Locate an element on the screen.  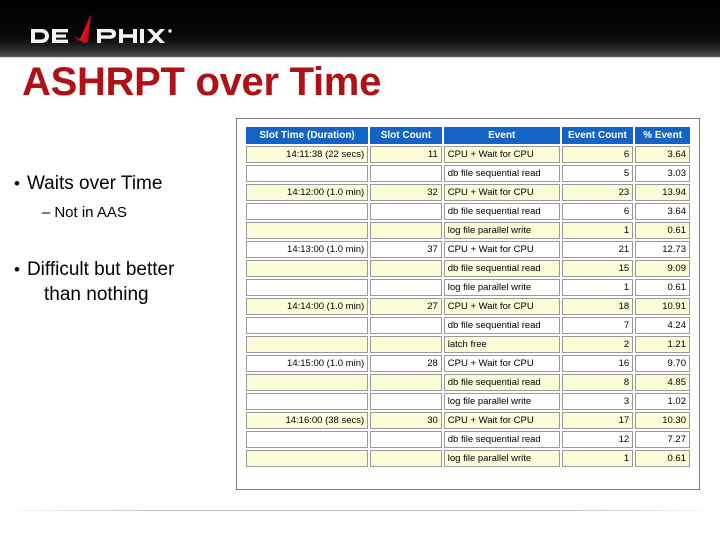
column-header-slot-time: Slot Time (Duration) is located at coordinates (307, 135).